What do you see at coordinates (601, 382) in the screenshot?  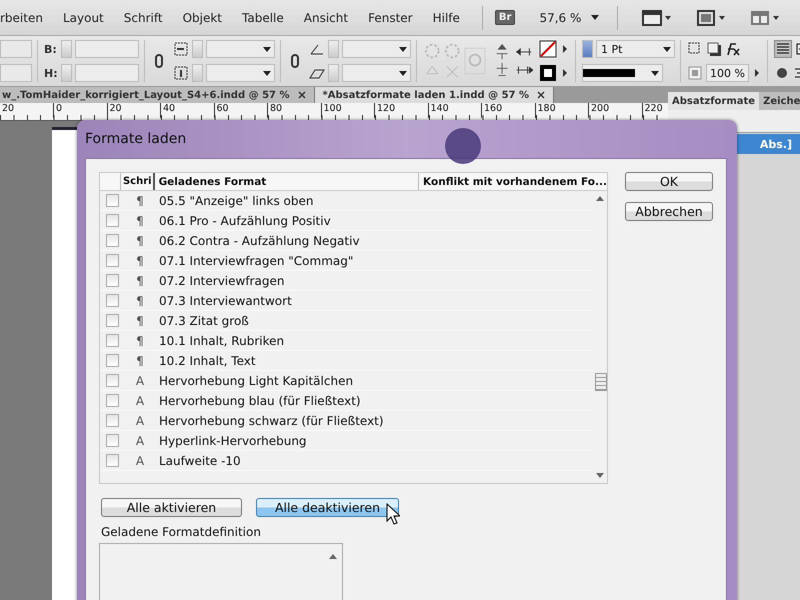 I see `scroll-thumb` at bounding box center [601, 382].